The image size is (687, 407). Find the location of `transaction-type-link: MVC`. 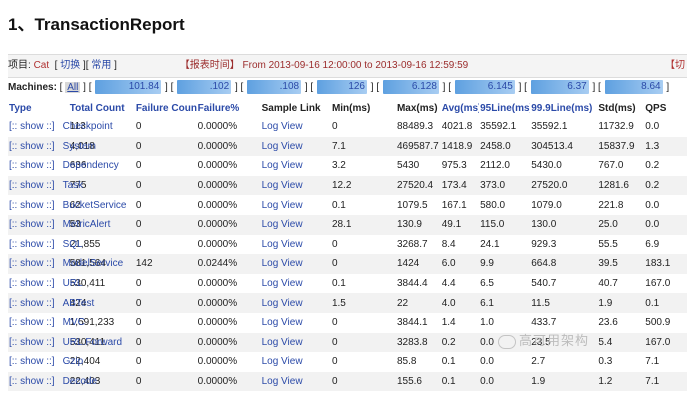

transaction-type-link: MVC is located at coordinates (74, 322).